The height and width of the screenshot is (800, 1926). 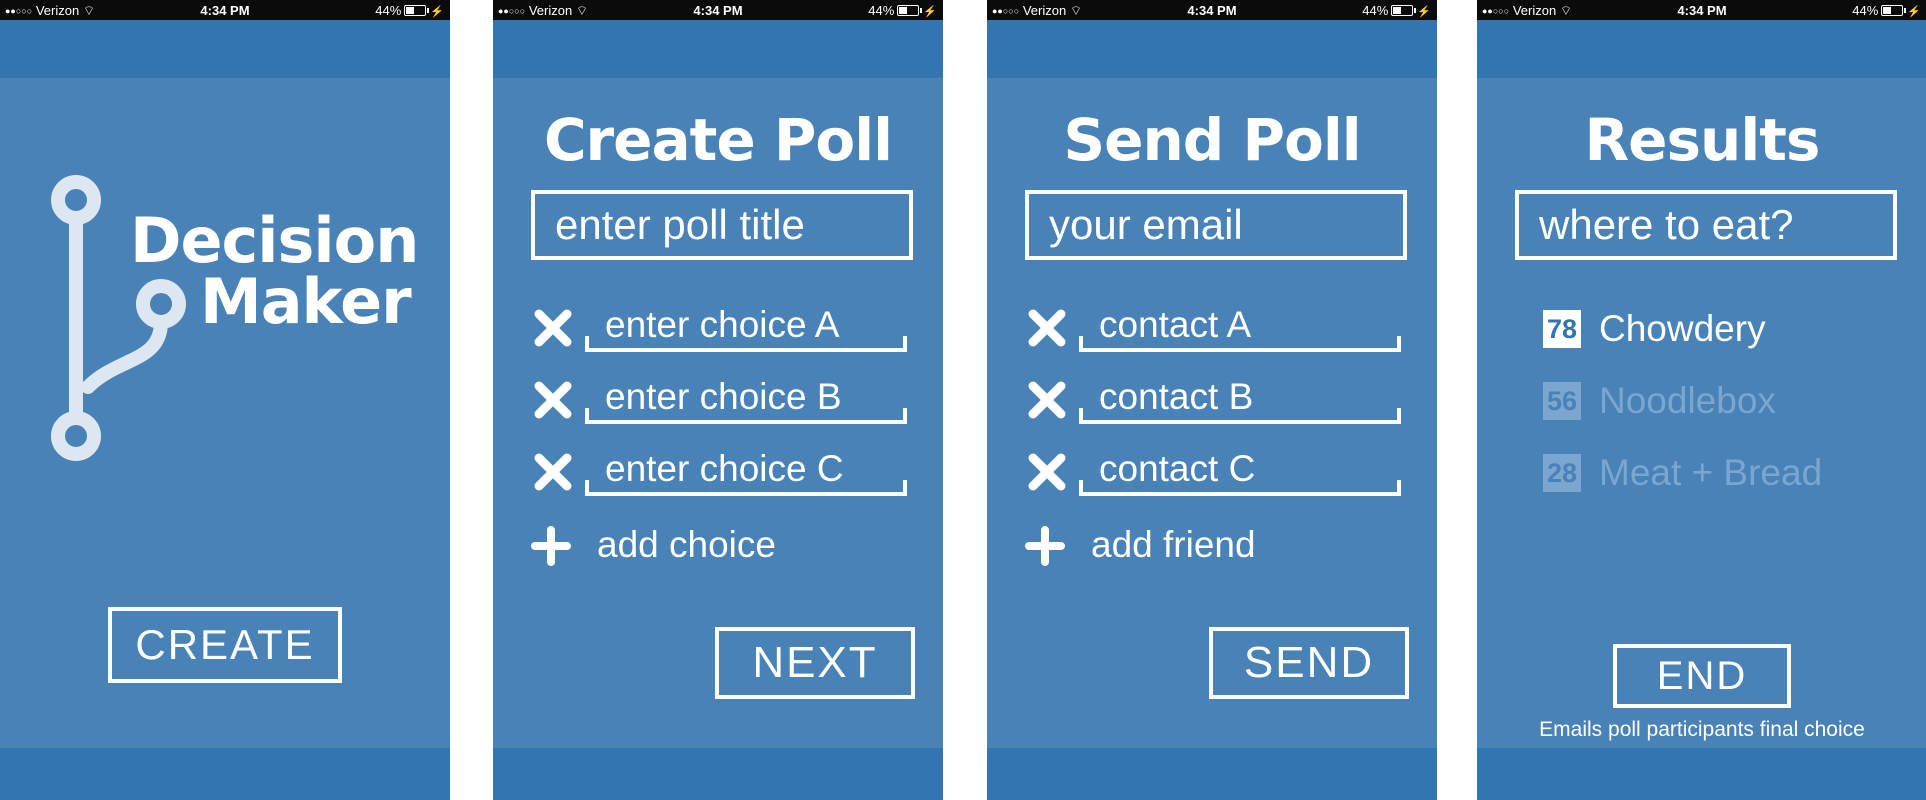 What do you see at coordinates (722, 225) in the screenshot?
I see `poll-title-input: enter poll title` at bounding box center [722, 225].